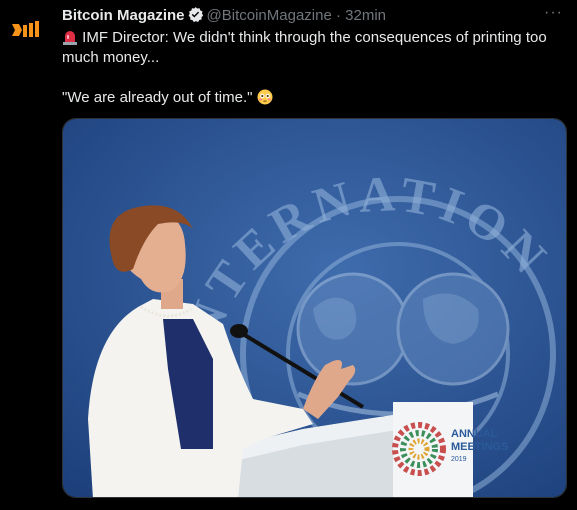 The width and height of the screenshot is (577, 510). Describe the element at coordinates (553, 13) in the screenshot. I see `more-options-icon: ···` at that location.